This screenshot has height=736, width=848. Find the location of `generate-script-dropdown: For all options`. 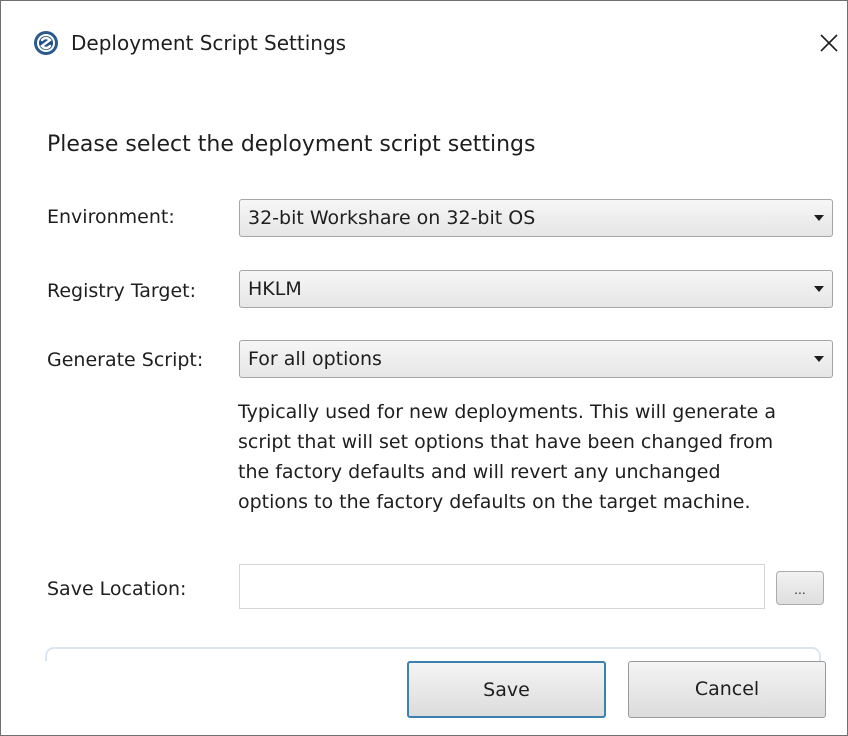

generate-script-dropdown: For all options is located at coordinates (536, 359).